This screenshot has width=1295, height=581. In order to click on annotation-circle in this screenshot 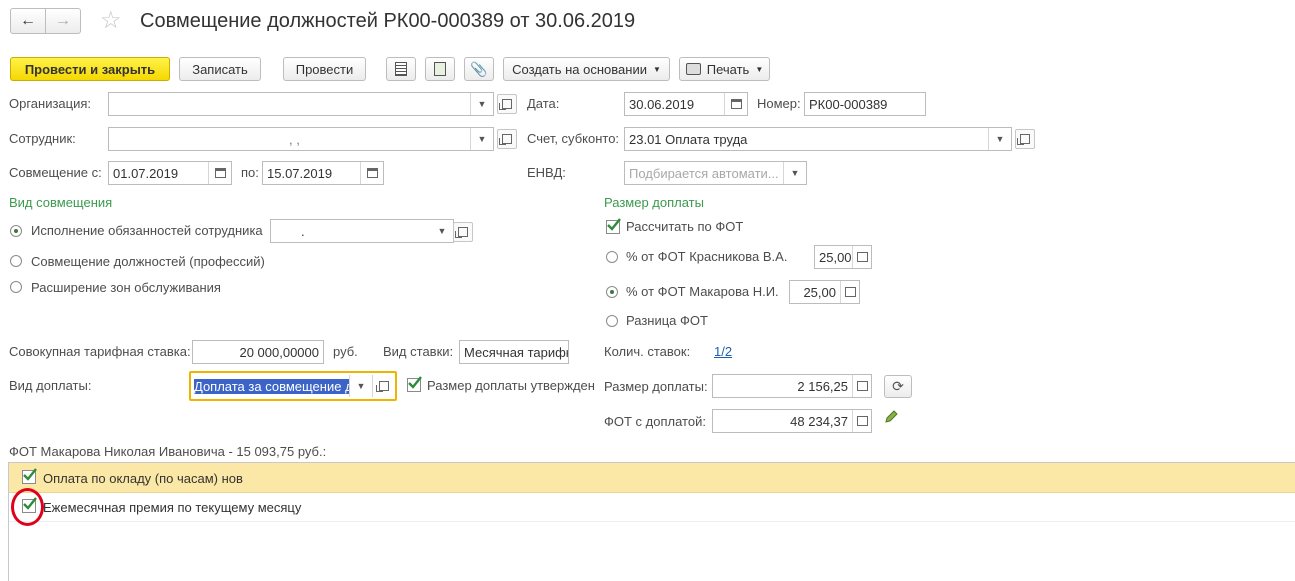, I will do `click(27, 507)`.